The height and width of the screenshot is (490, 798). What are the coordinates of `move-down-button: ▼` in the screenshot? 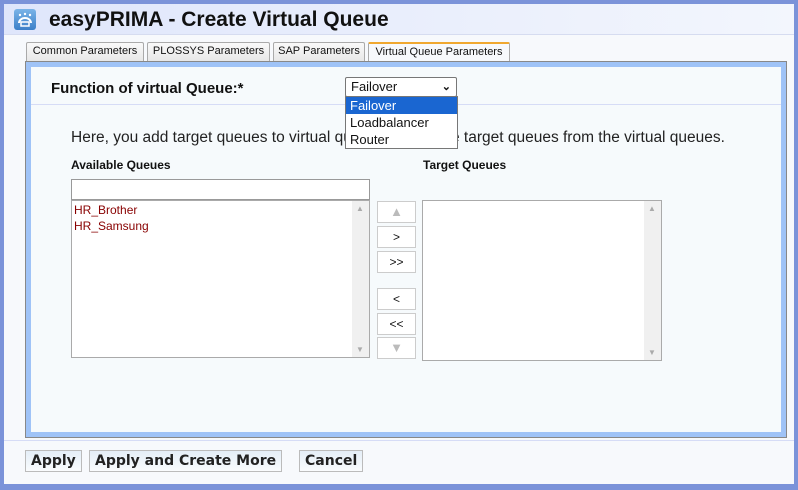 It's located at (396, 348).